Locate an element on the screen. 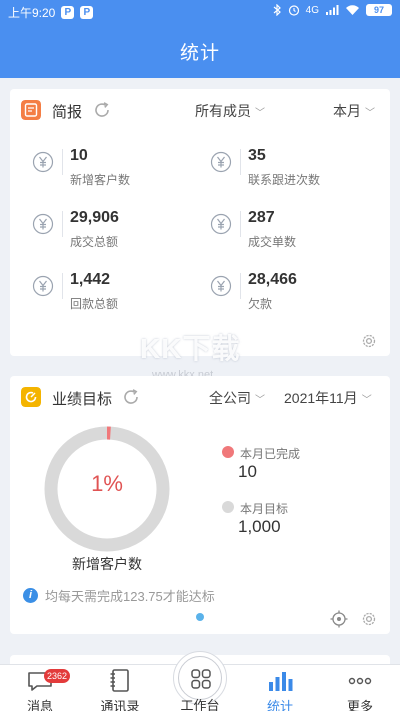 Image resolution: width=400 pixels, height=711 pixels. tab-contacts: 通讯录 is located at coordinates (120, 688).